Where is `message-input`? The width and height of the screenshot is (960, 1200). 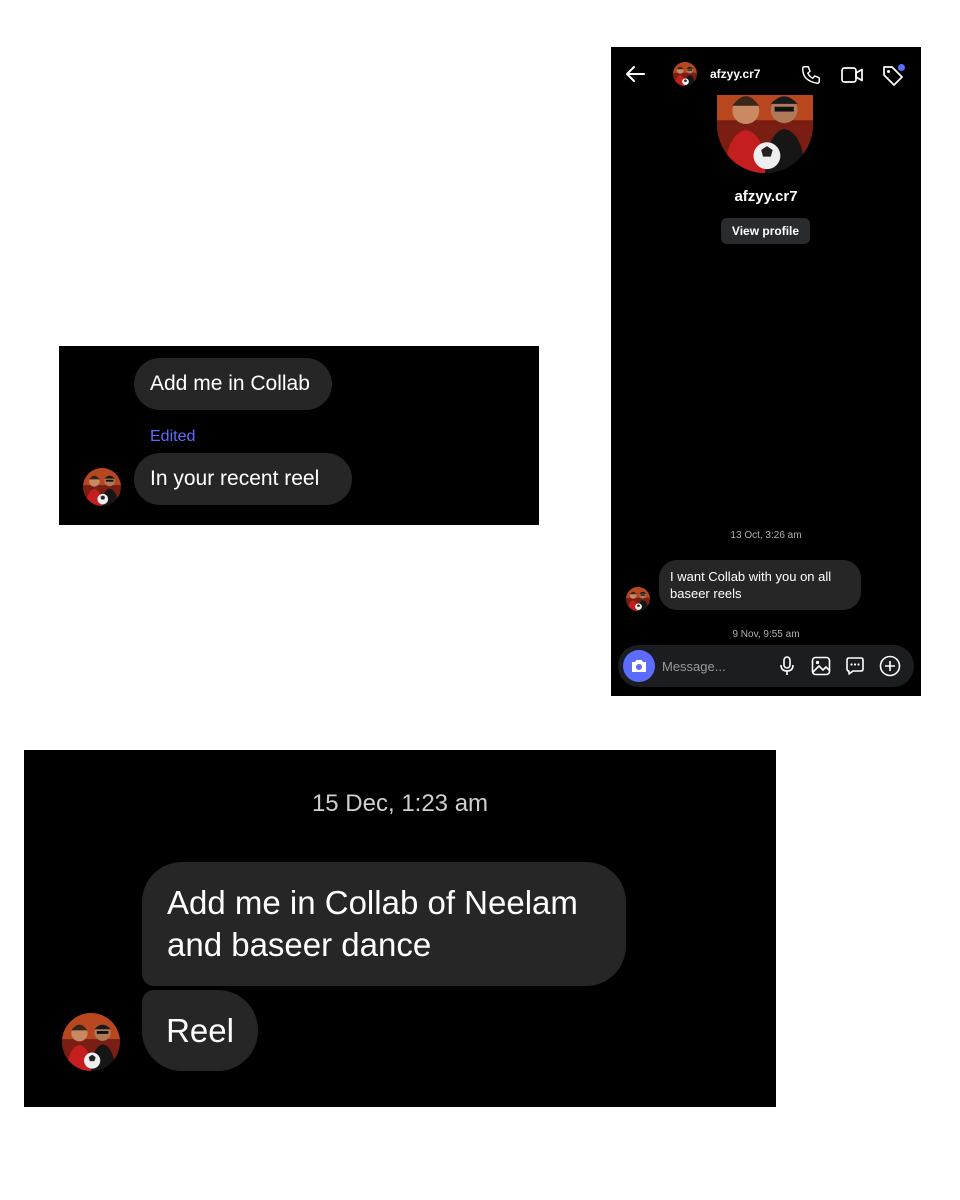
message-input is located at coordinates (717, 666).